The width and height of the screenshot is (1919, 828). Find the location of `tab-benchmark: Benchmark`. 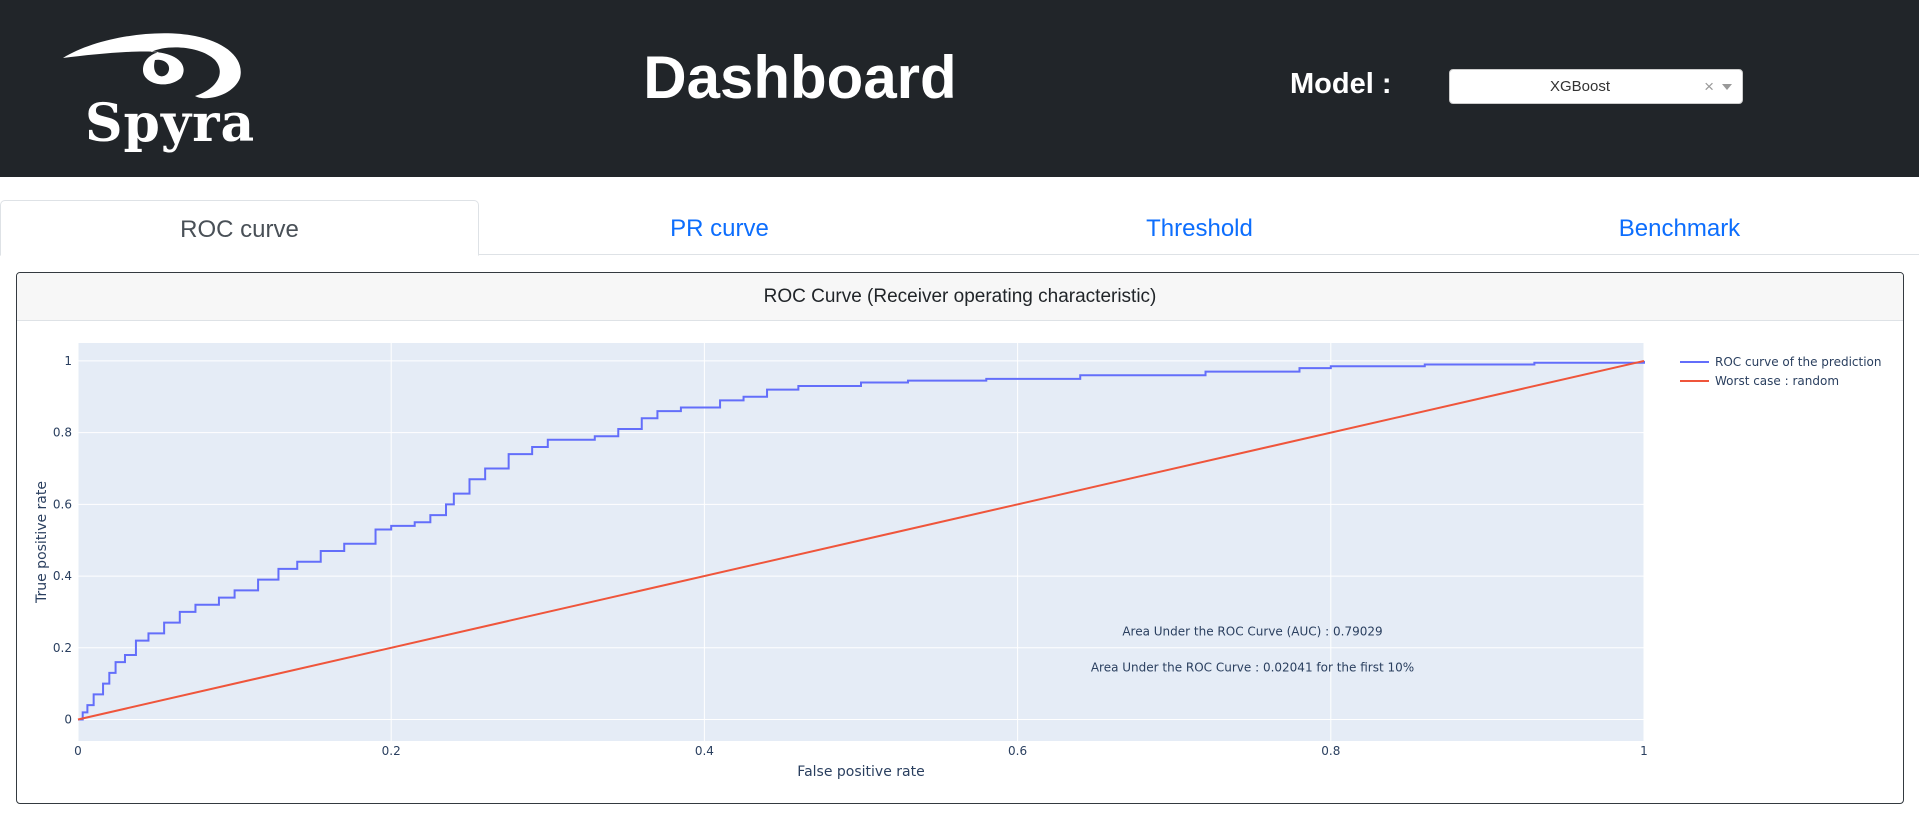

tab-benchmark: Benchmark is located at coordinates (1679, 227).